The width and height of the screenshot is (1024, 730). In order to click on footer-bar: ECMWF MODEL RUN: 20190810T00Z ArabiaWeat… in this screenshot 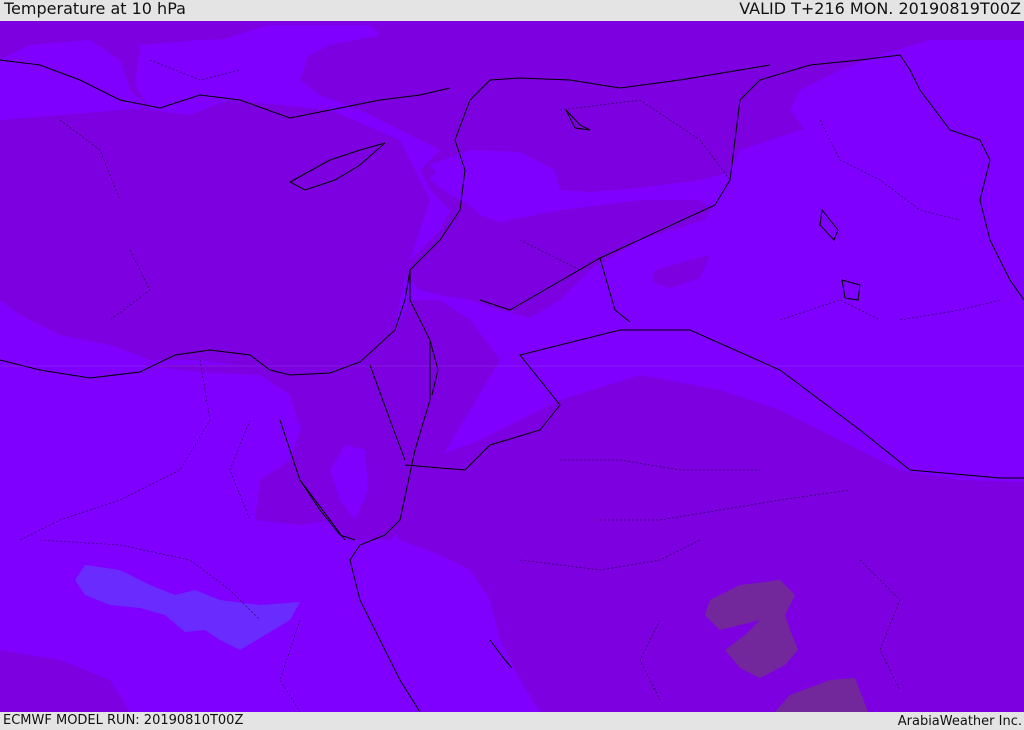, I will do `click(512, 720)`.